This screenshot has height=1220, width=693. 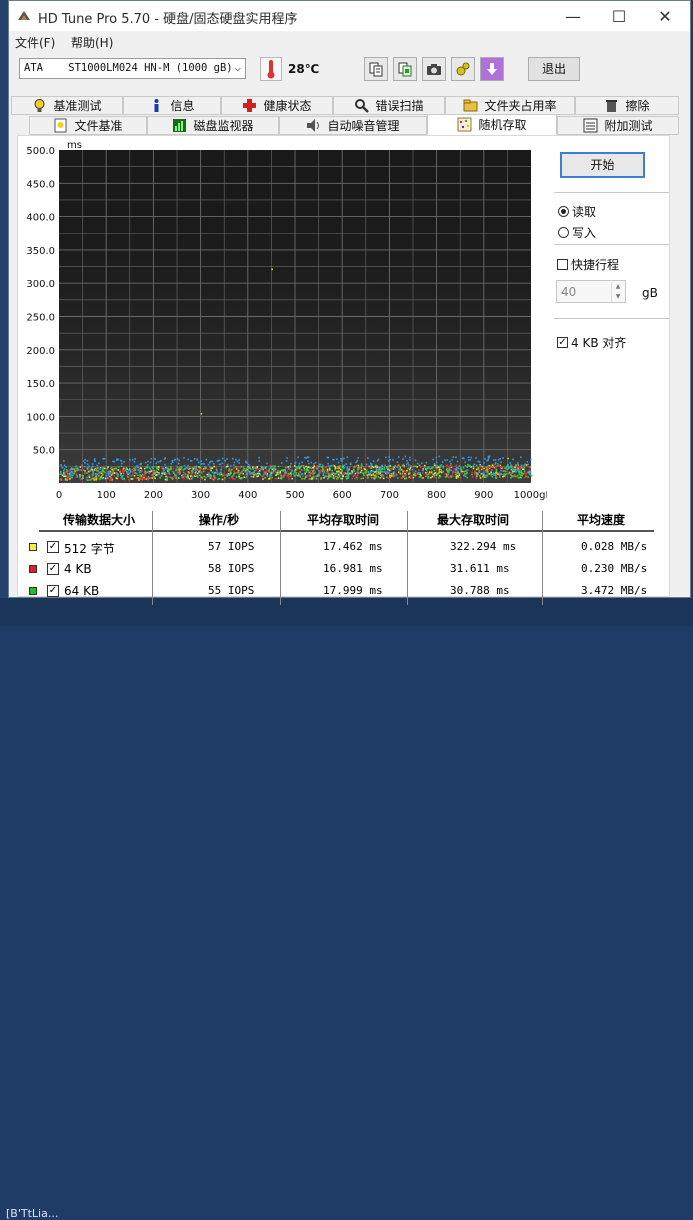 What do you see at coordinates (389, 105) in the screenshot?
I see `tab-error-scan: 错误扫描` at bounding box center [389, 105].